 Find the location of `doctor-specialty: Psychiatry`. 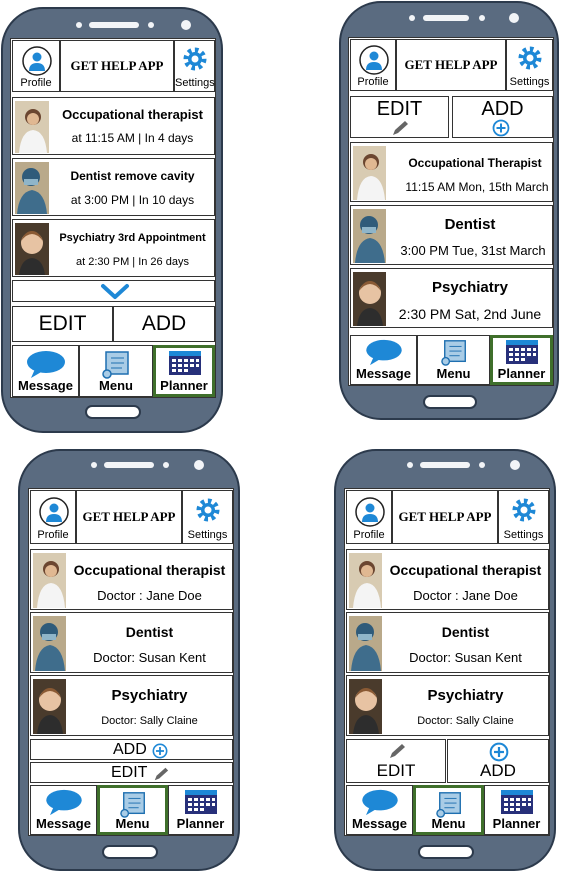

doctor-specialty: Psychiatry is located at coordinates (465, 695).